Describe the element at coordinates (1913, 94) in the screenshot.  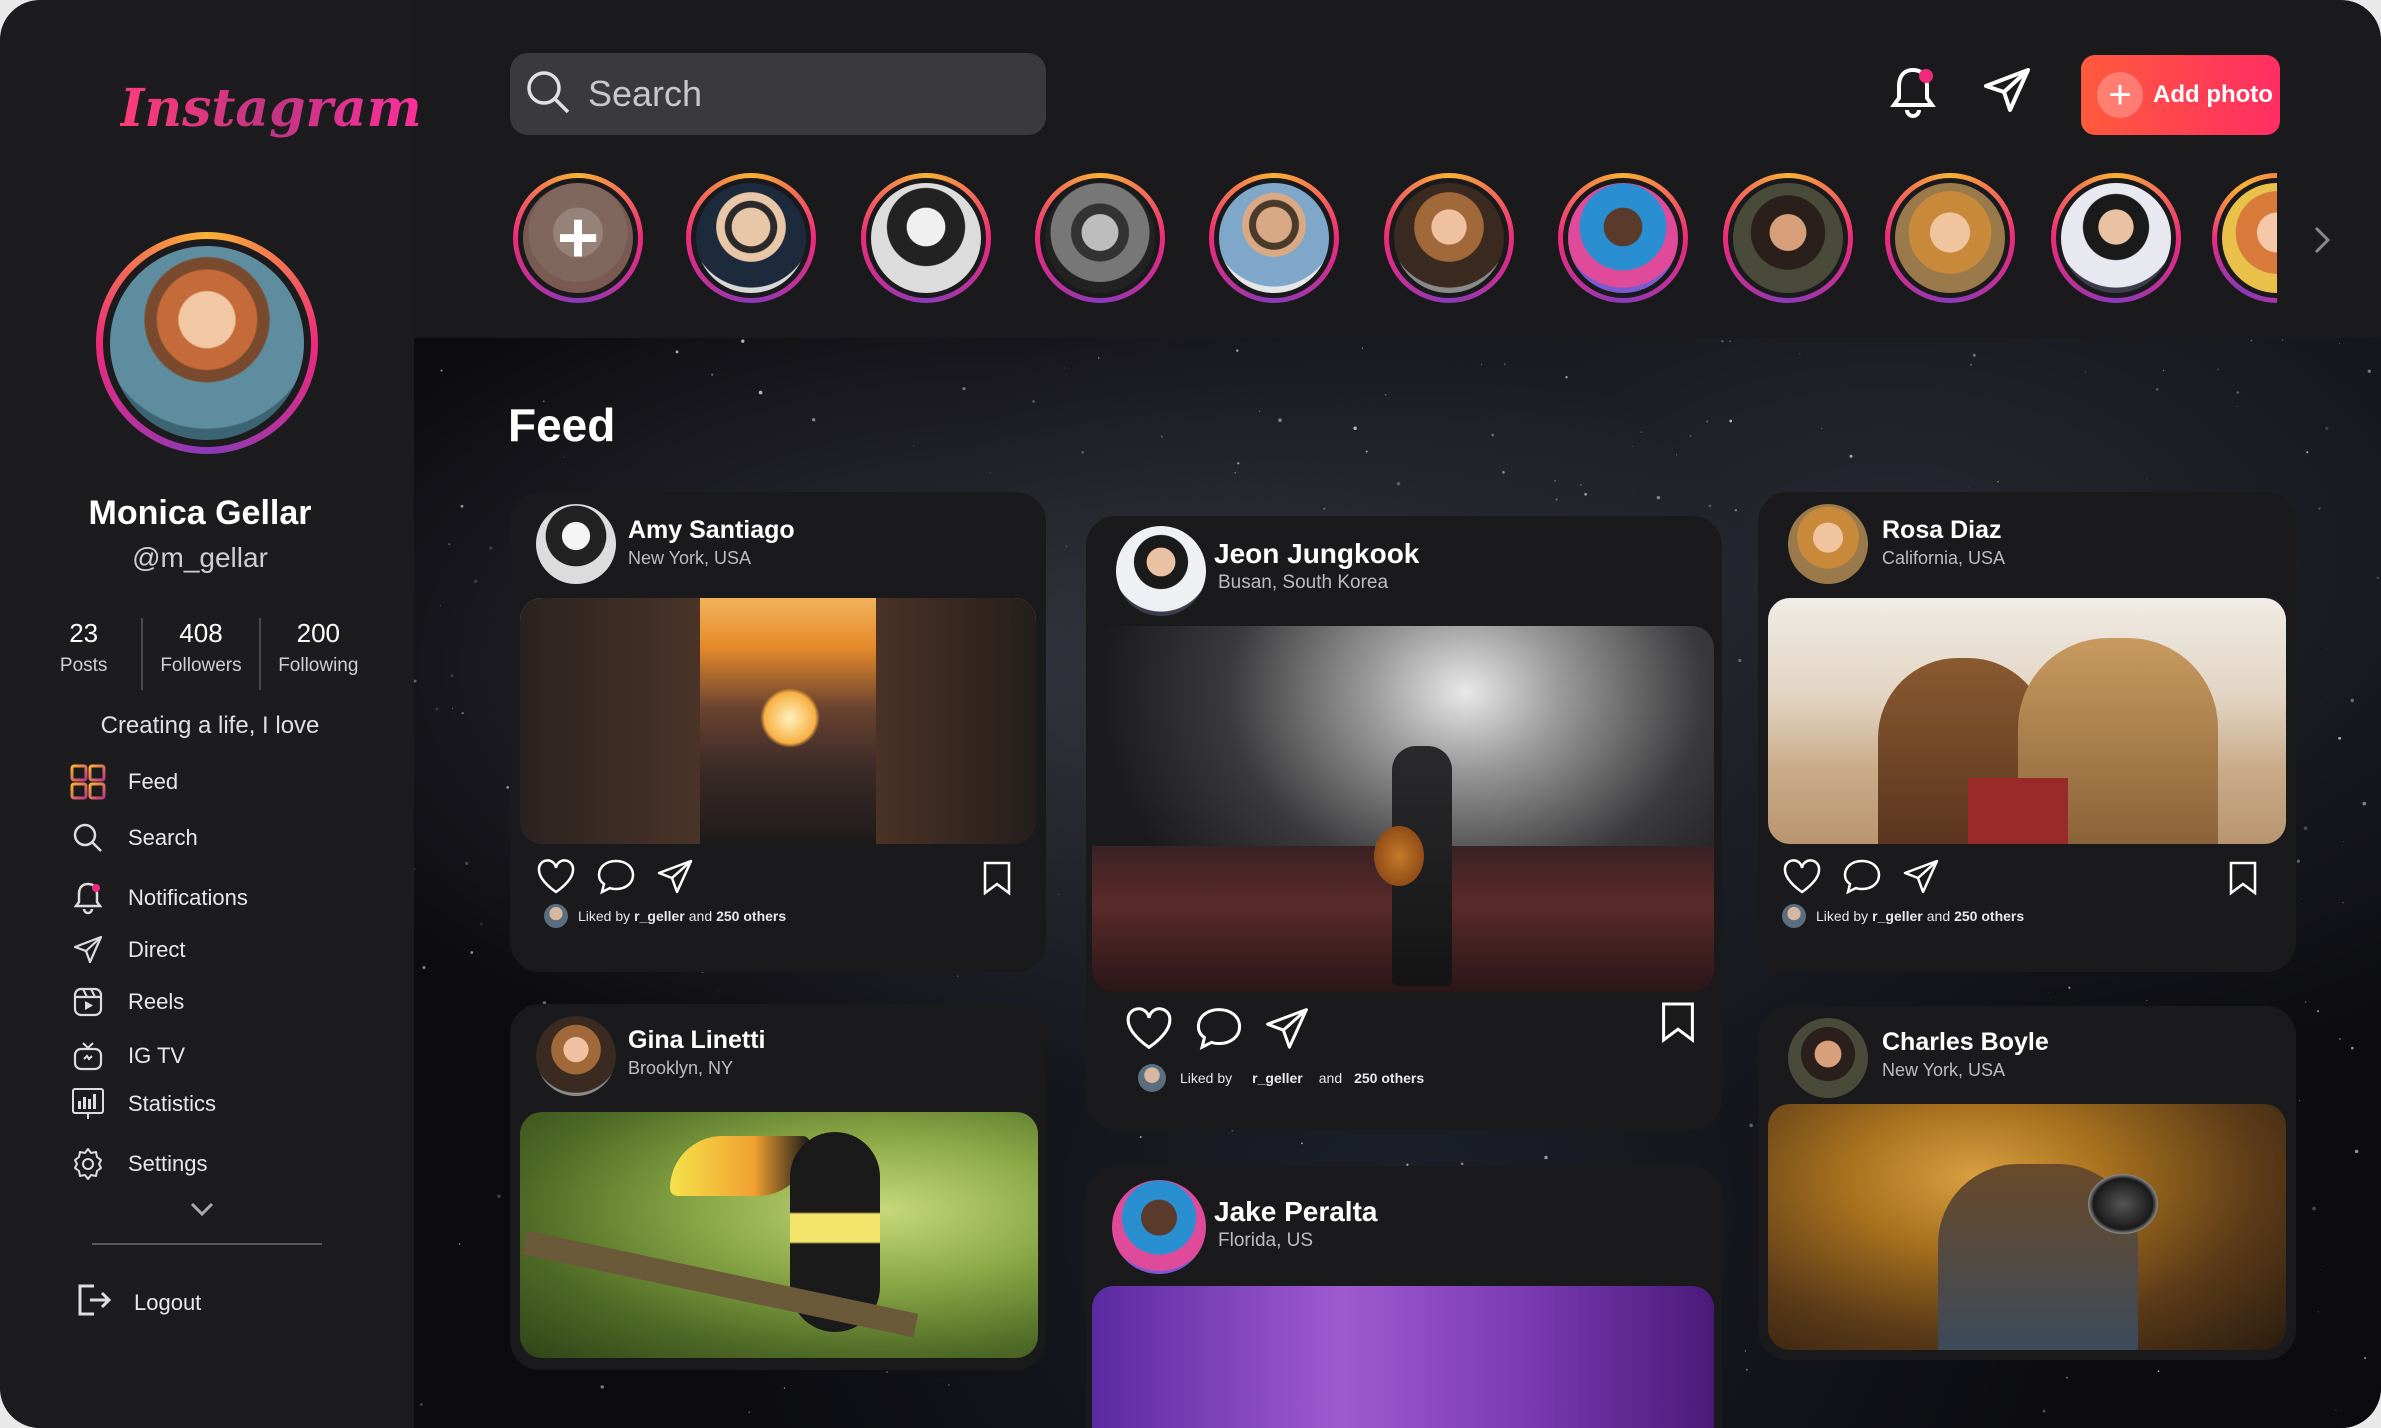
I see `notifications-bell-icon` at that location.